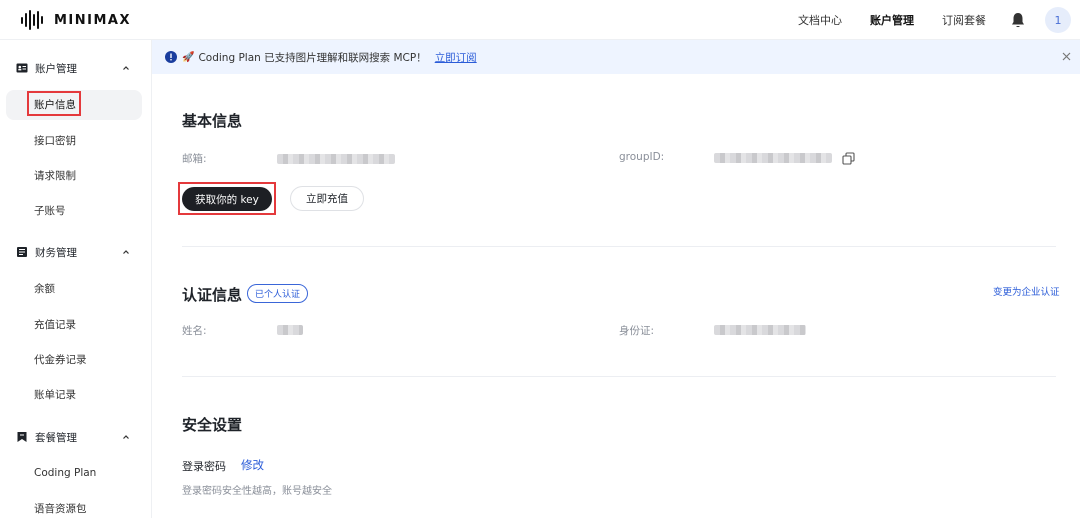  I want to click on id-card-value-blurred, so click(760, 330).